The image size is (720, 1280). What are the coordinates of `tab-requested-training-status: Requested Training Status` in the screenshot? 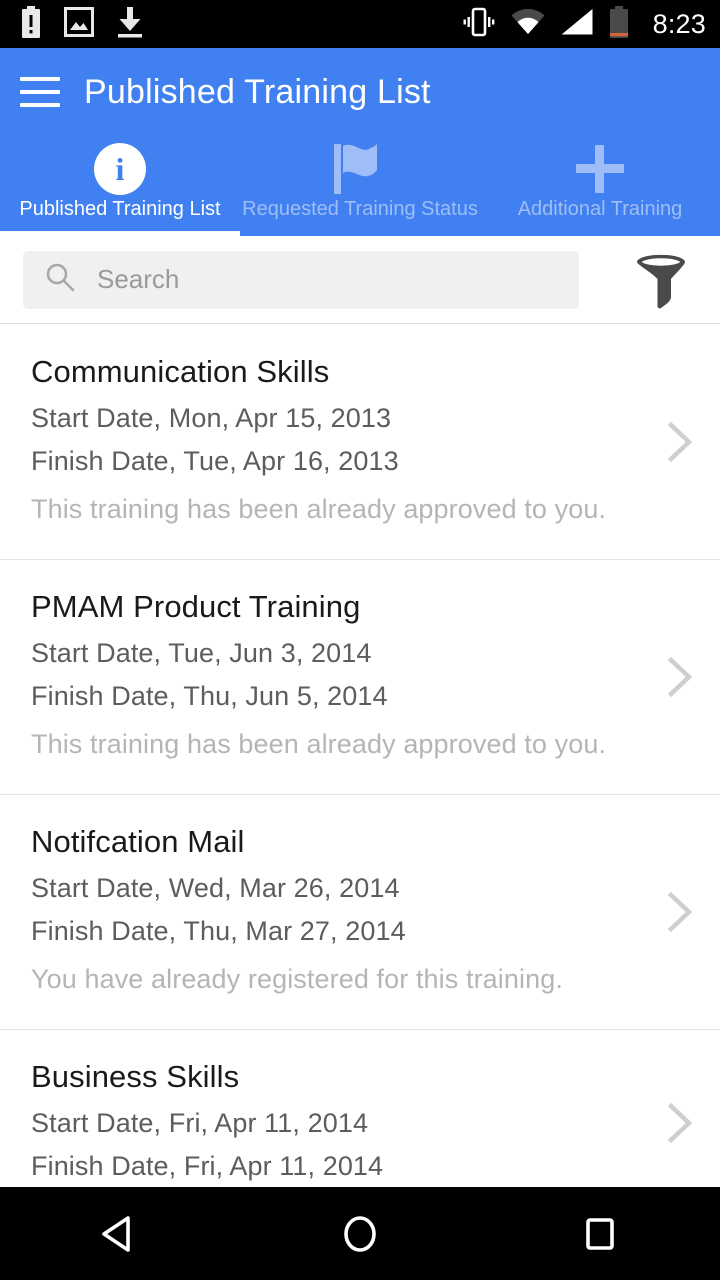 It's located at (360, 186).